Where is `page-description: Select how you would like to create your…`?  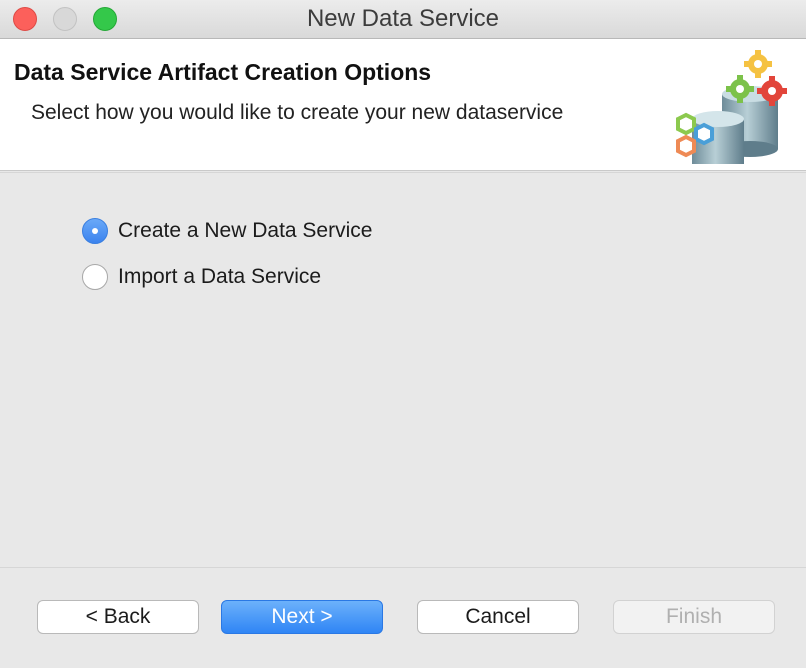 page-description: Select how you would like to create your… is located at coordinates (297, 112).